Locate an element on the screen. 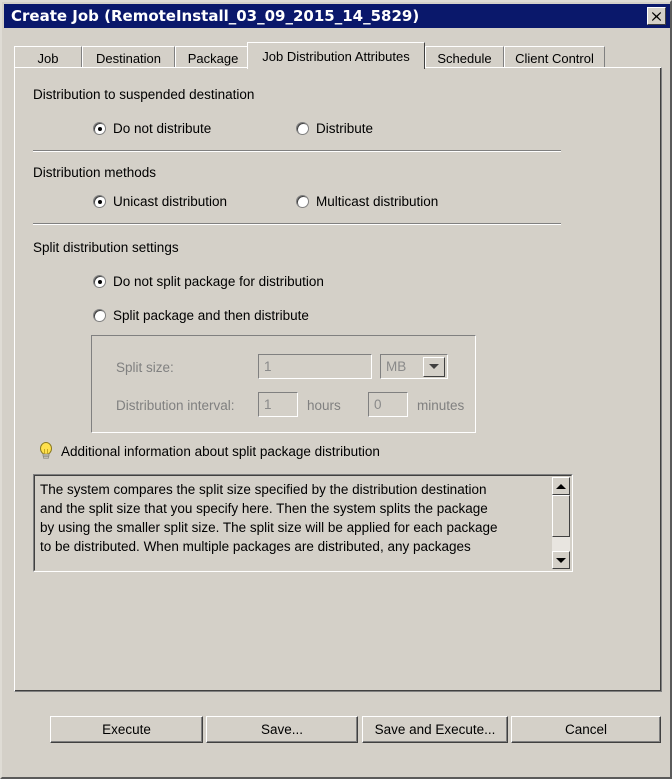  button-label: Cancel is located at coordinates (586, 729).